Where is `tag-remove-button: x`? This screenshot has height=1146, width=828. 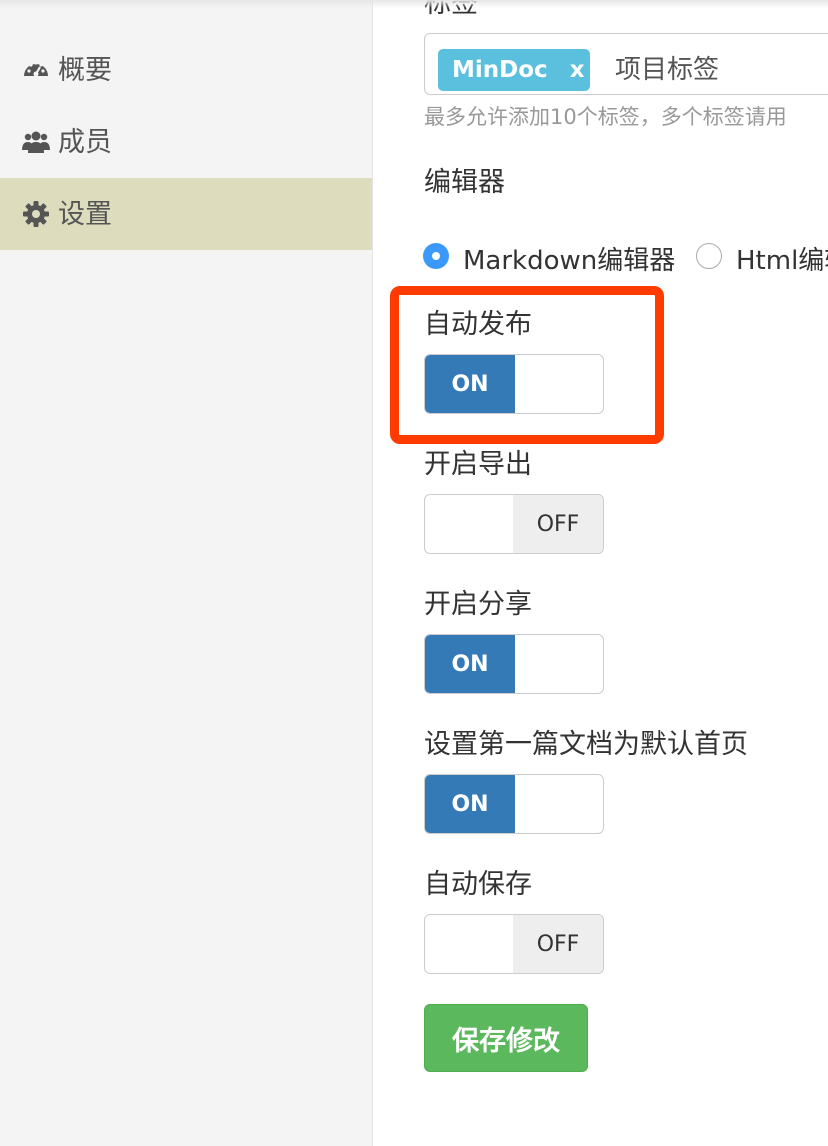 tag-remove-button: x is located at coordinates (577, 70).